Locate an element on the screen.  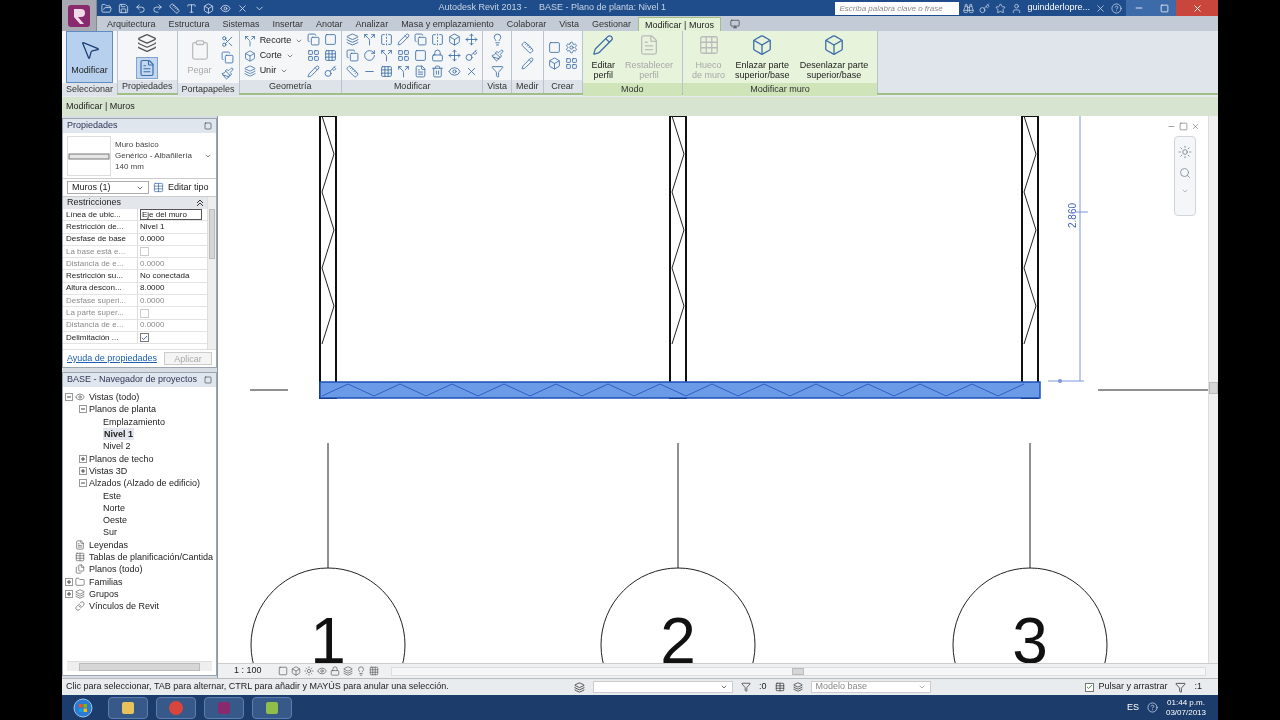
drag-checkbox is located at coordinates (1090, 687).